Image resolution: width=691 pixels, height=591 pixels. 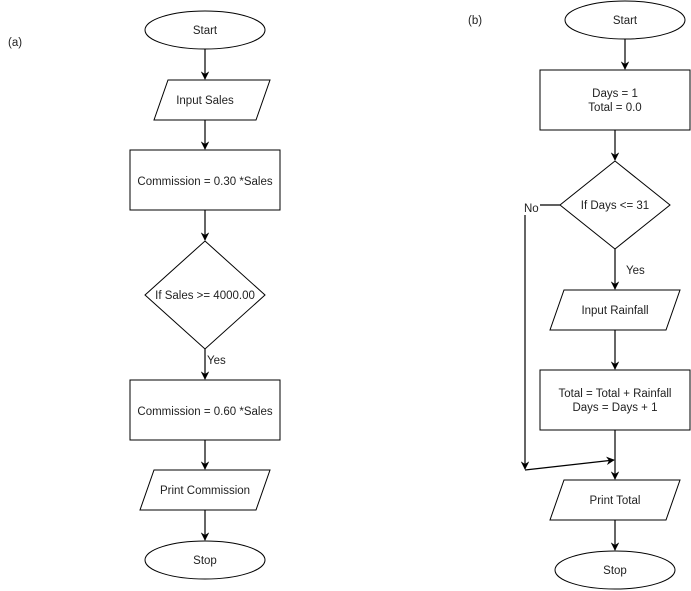 I want to click on b-yes-label: Yes, so click(x=635, y=271).